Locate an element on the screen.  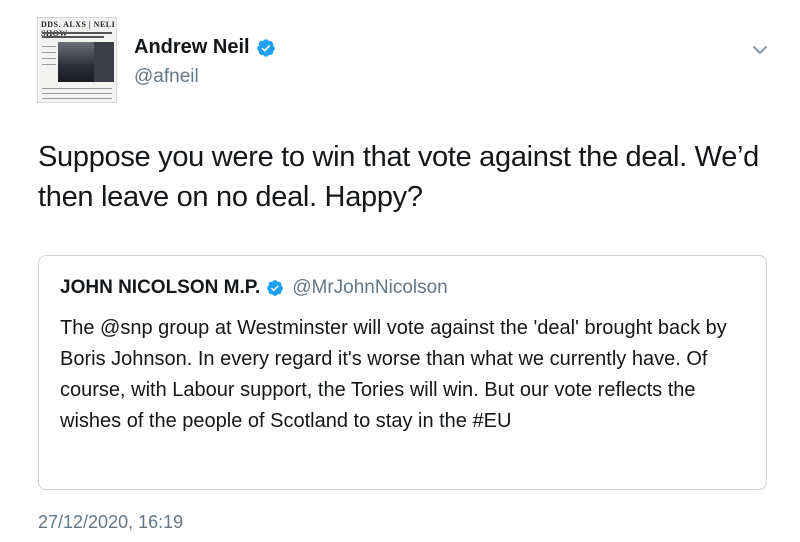
tweet-timestamp: 27/12/2020, 16:19 is located at coordinates (110, 522).